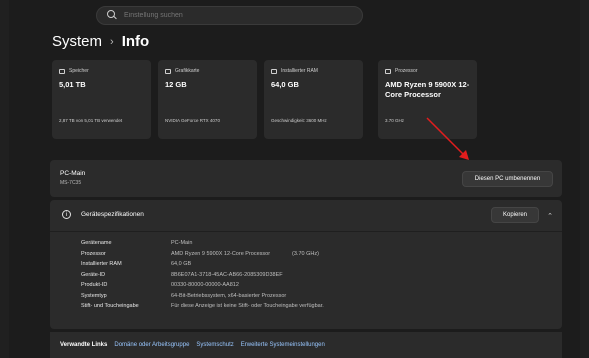  What do you see at coordinates (515, 215) in the screenshot?
I see `copy-button: Kopieren` at bounding box center [515, 215].